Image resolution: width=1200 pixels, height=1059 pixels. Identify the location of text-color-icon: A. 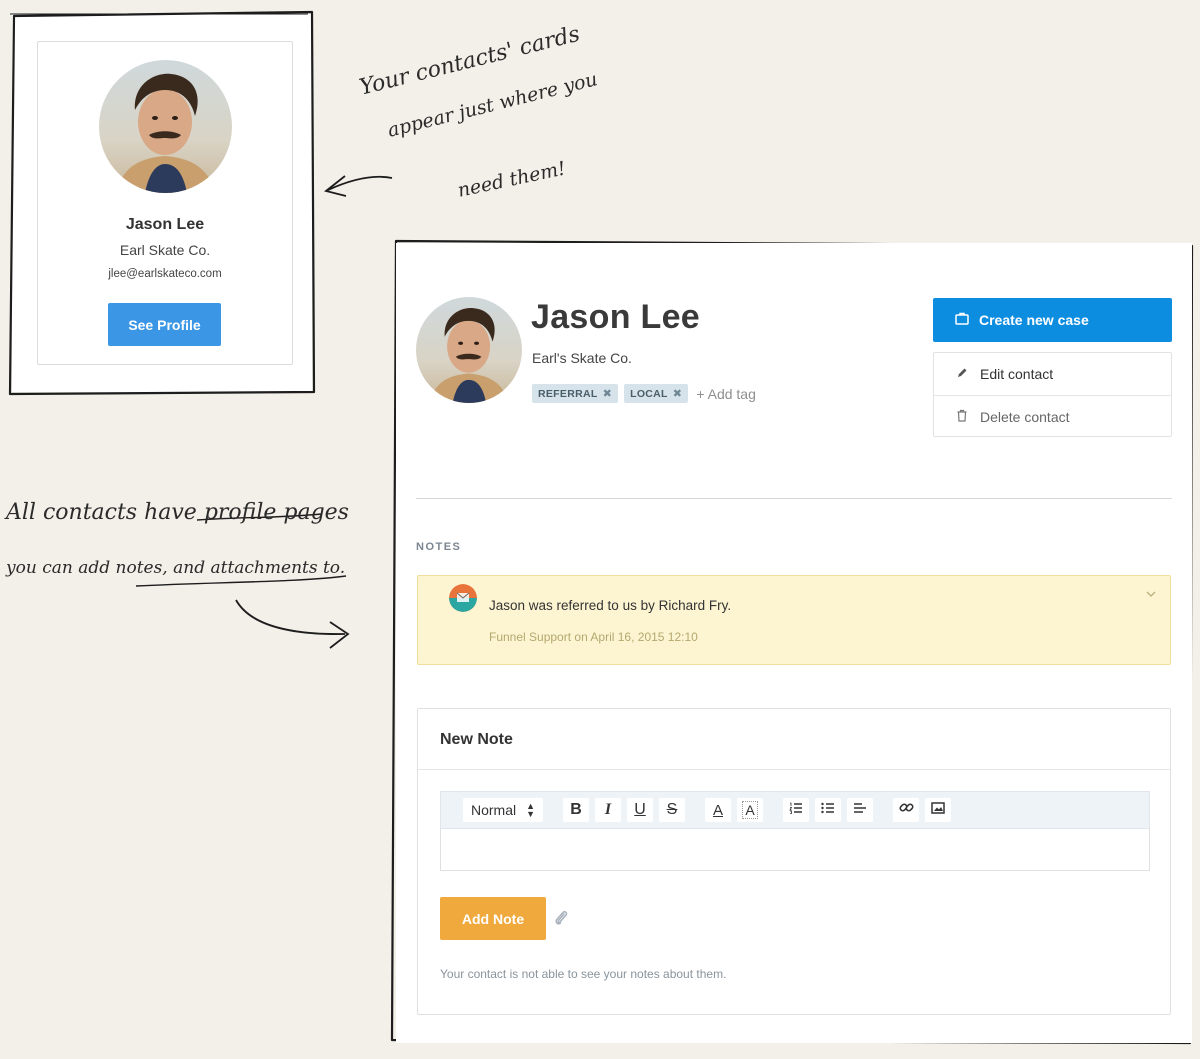
(717, 810).